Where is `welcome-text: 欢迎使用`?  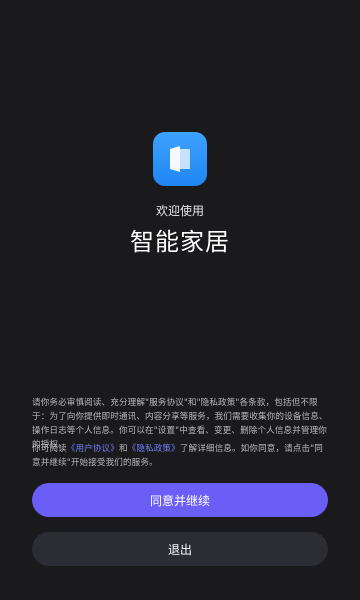 welcome-text: 欢迎使用 is located at coordinates (179, 211).